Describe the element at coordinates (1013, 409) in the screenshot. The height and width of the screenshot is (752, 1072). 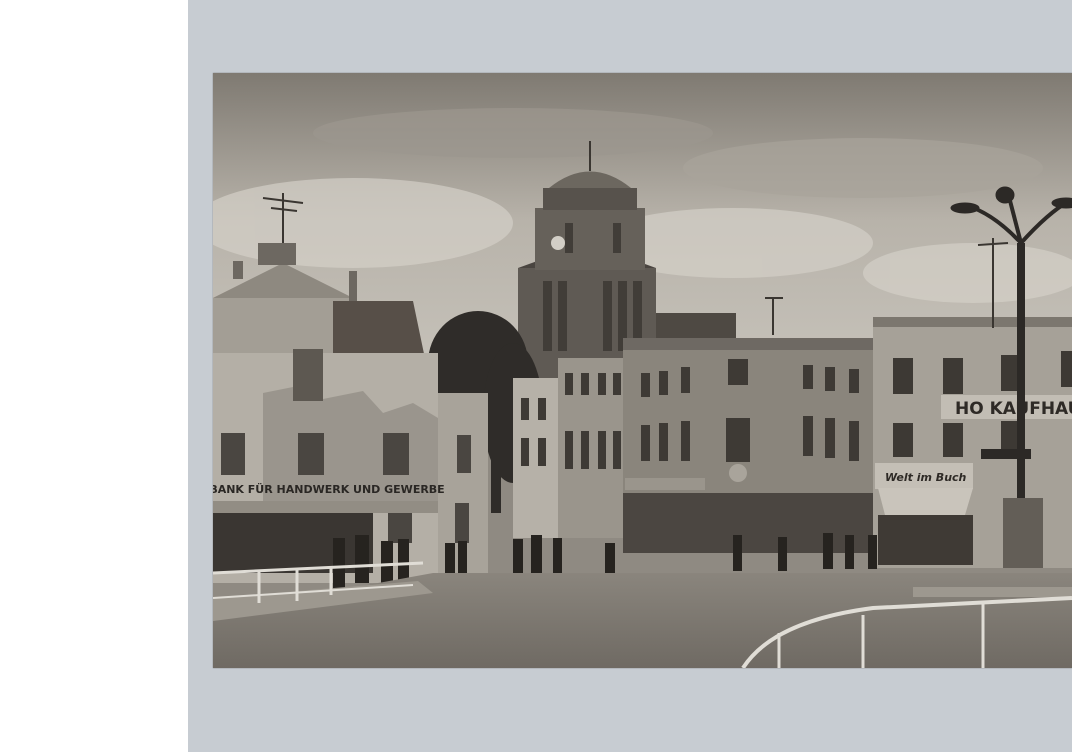
I see `department-store-sign: HO KAUFHAUS` at that location.